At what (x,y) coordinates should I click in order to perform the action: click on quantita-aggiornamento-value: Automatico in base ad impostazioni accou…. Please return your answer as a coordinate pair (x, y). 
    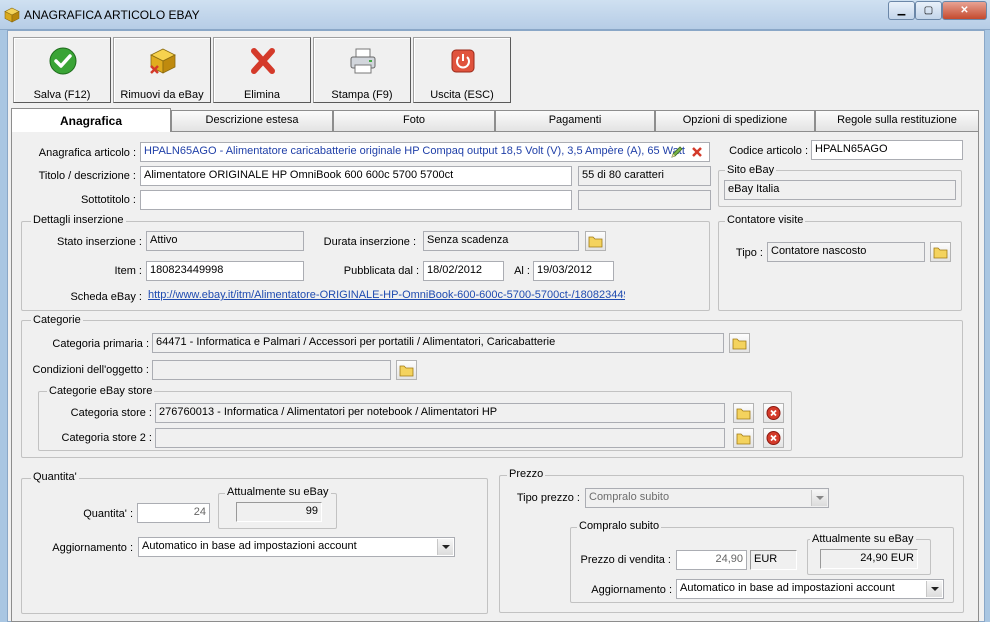
    Looking at the image, I should click on (249, 546).